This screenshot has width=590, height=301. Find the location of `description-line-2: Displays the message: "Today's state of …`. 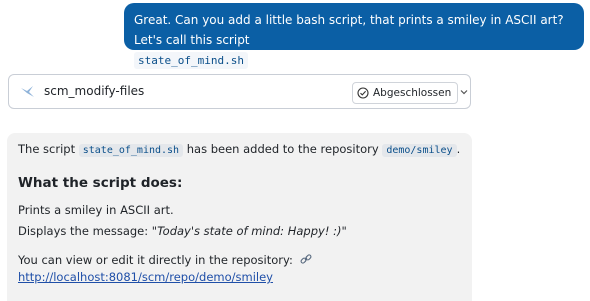

description-line-2: Displays the message: "Today's state of … is located at coordinates (182, 231).